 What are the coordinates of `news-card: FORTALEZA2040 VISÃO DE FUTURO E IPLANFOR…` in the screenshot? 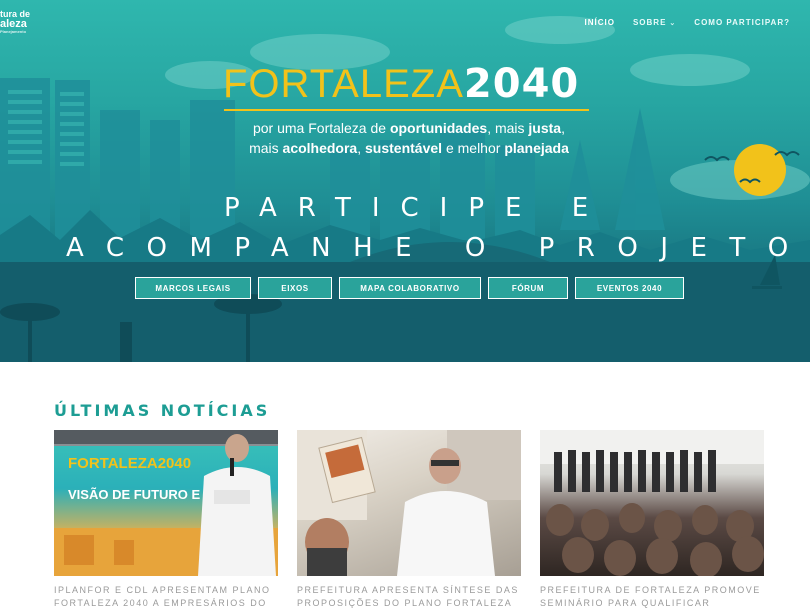 It's located at (166, 519).